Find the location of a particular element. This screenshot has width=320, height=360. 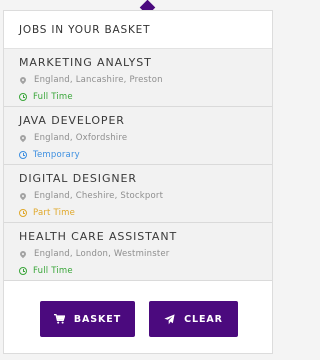

job-title: MARKETING ANALYST is located at coordinates (85, 62).